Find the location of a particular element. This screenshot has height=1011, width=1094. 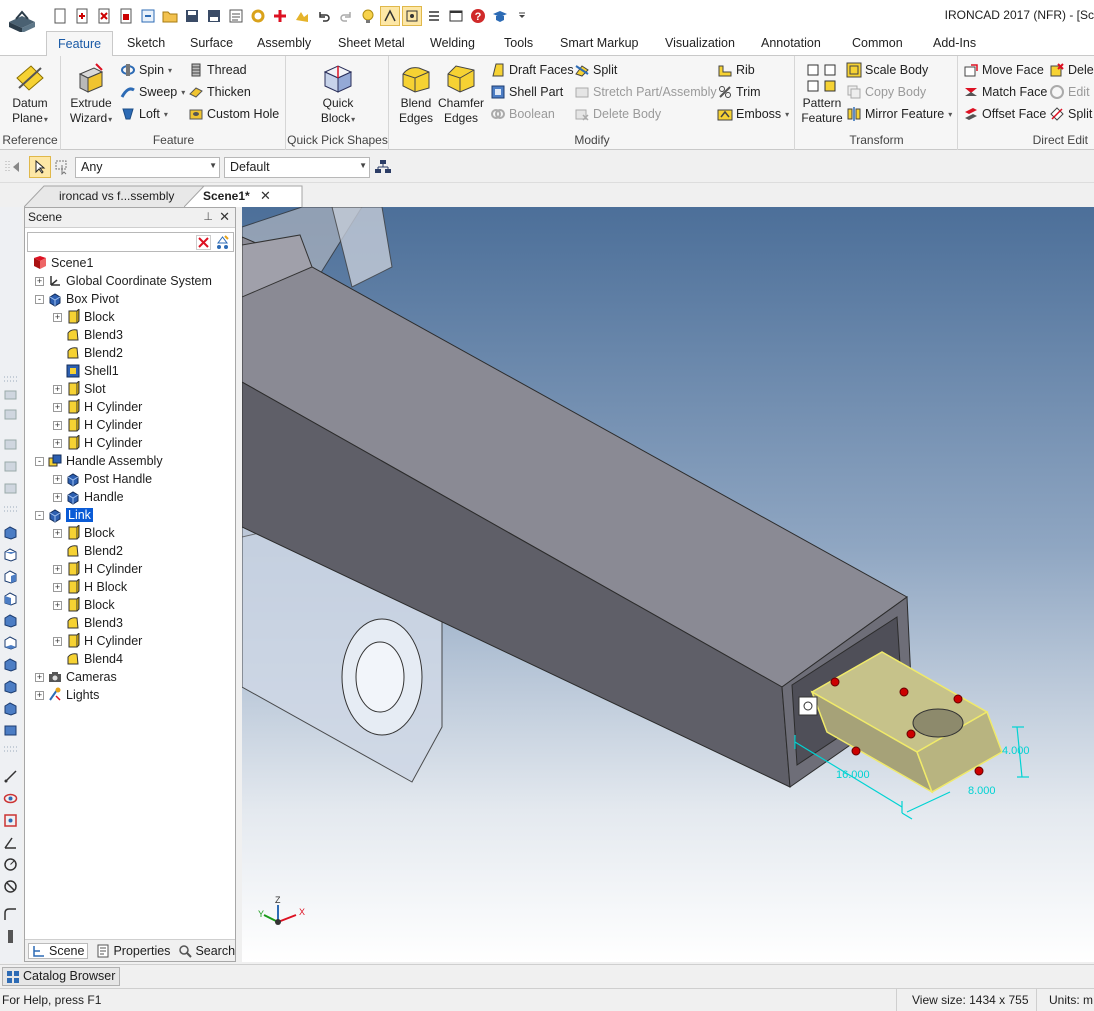

view-back-icon is located at coordinates (10, 620).